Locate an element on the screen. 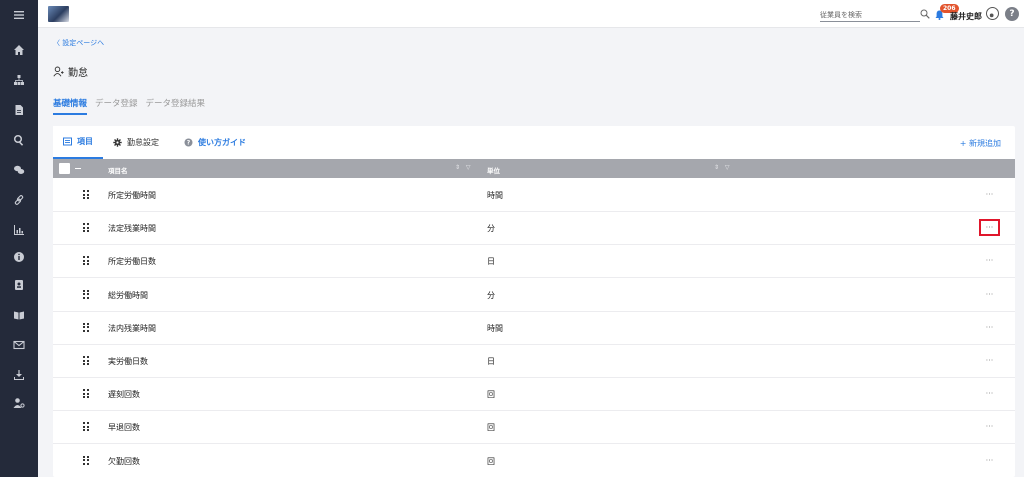  home-icon is located at coordinates (19, 50).